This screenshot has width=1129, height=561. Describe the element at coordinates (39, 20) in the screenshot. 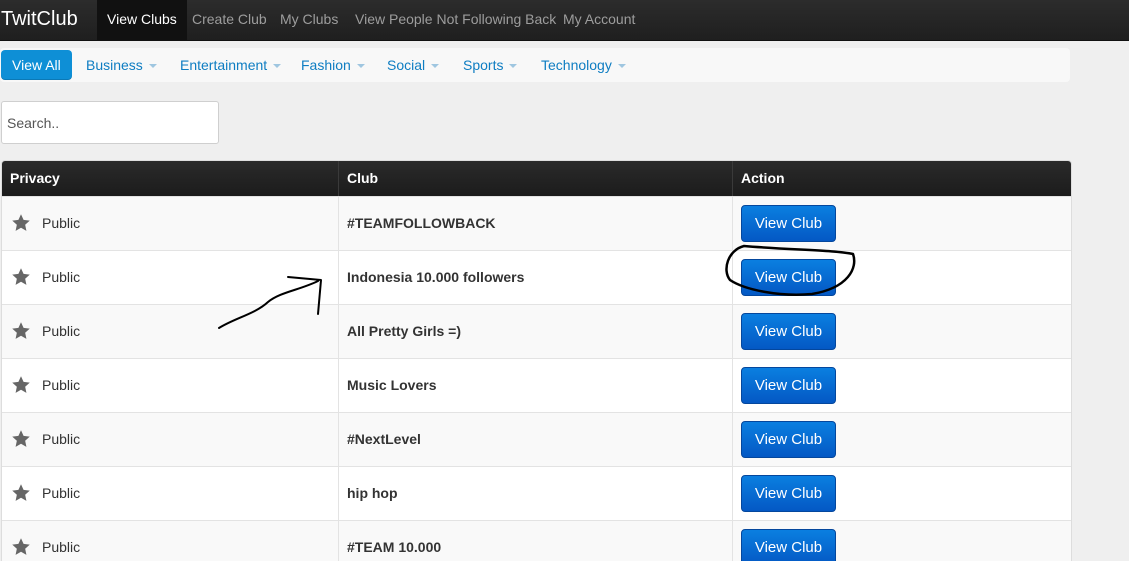

I see `brand-logo: TwitClub` at that location.